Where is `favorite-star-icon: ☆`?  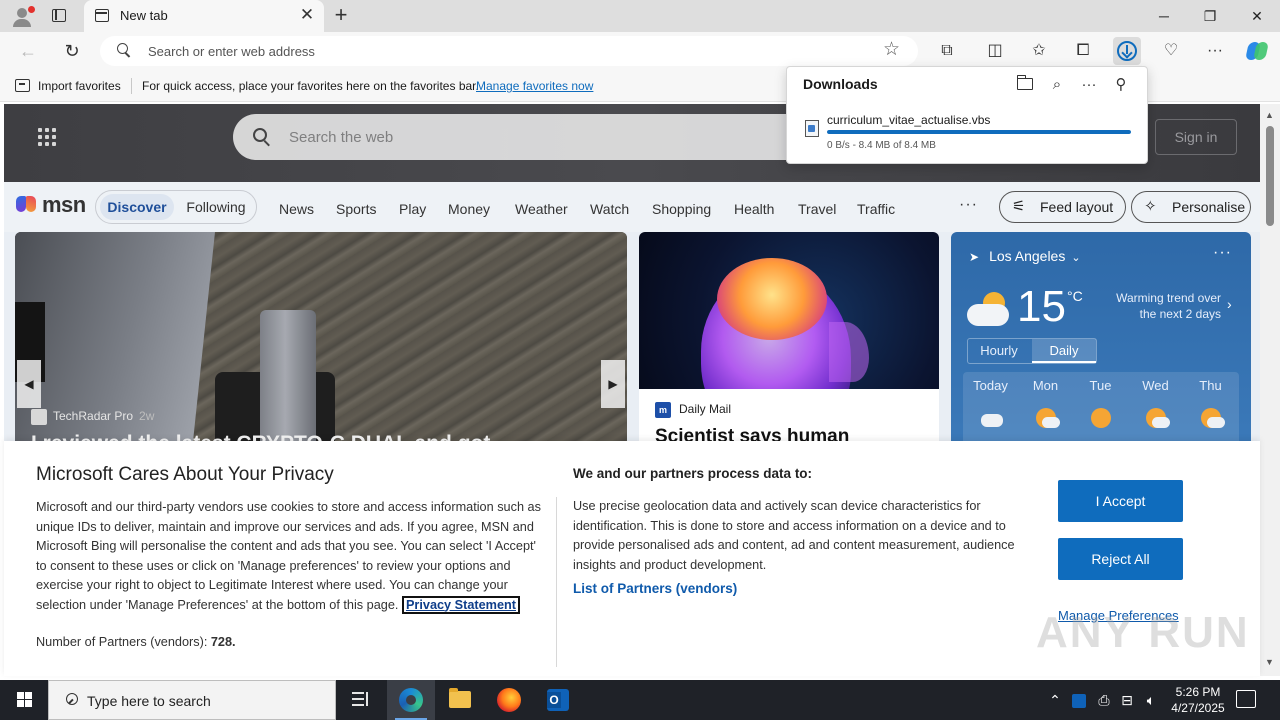 favorite-star-icon: ☆ is located at coordinates (891, 50).